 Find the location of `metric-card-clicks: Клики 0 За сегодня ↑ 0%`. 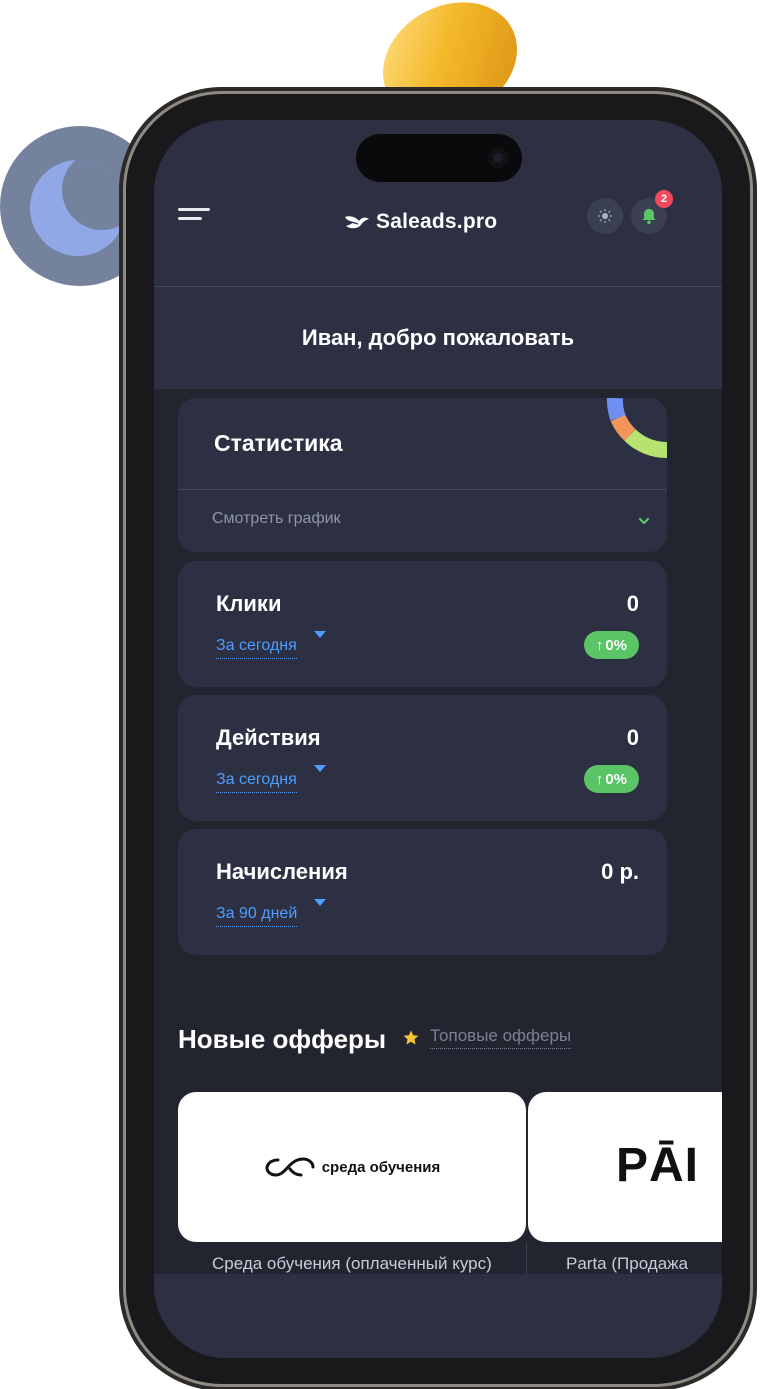

metric-card-clicks: Клики 0 За сегодня ↑ 0% is located at coordinates (422, 624).